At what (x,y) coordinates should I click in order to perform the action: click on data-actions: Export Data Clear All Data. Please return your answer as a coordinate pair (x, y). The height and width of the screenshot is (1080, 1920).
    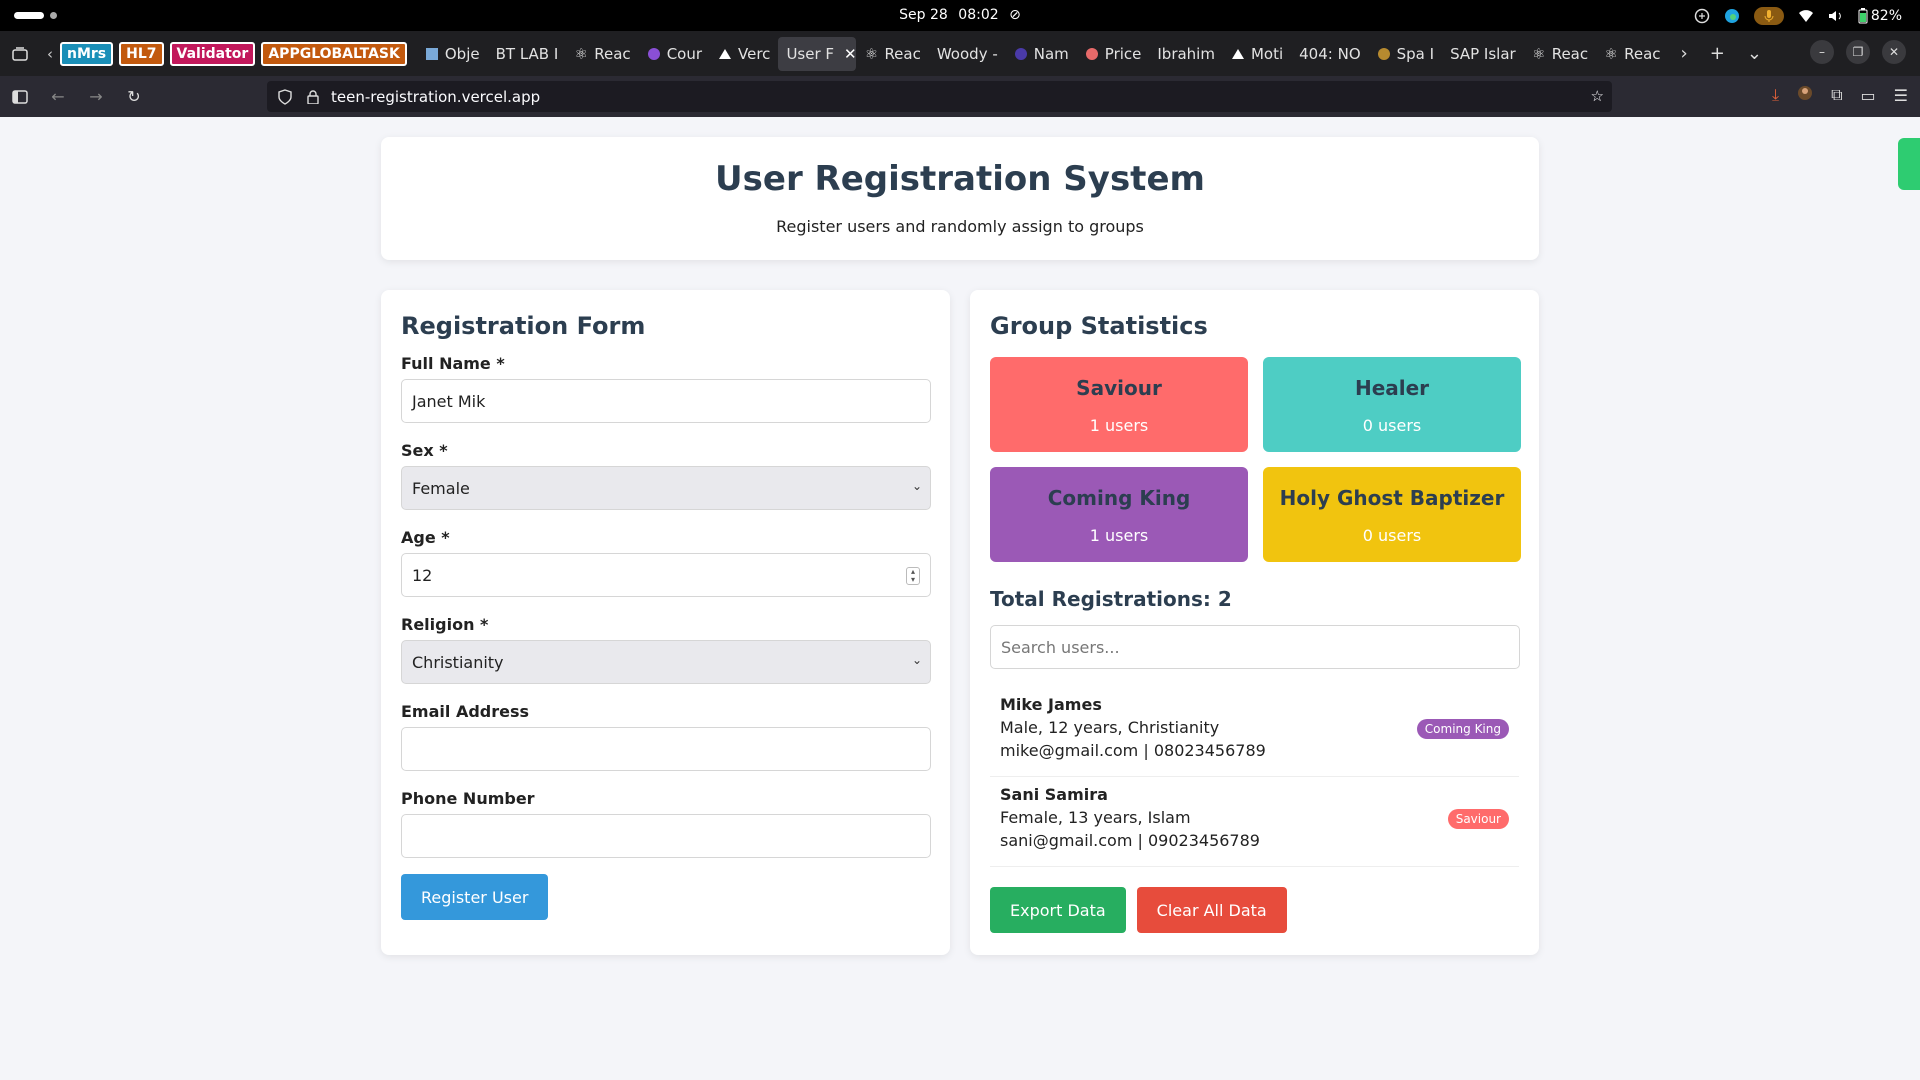
    Looking at the image, I should click on (1254, 910).